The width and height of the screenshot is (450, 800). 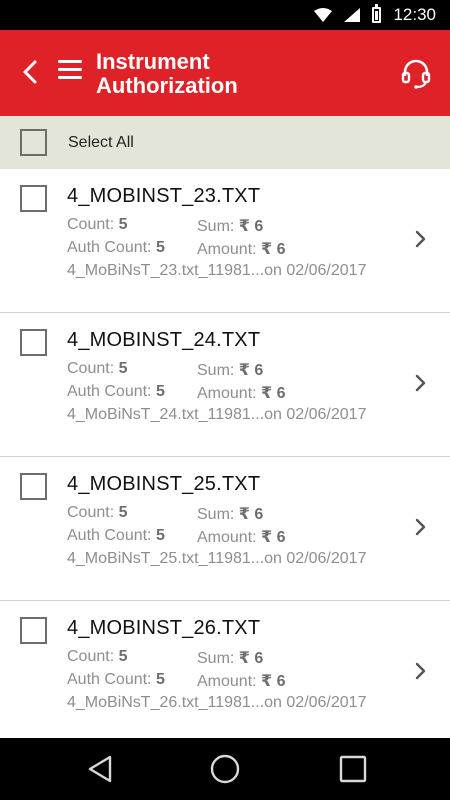 I want to click on wifi-icon, so click(x=323, y=15).